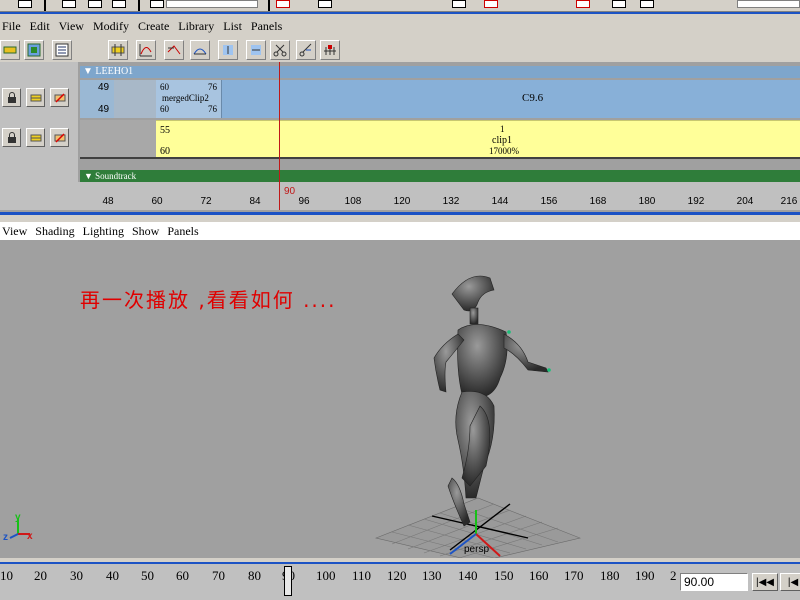 Image resolution: width=800 pixels, height=600 pixels. Describe the element at coordinates (549, 370) in the screenshot. I see `joint-marker` at that location.